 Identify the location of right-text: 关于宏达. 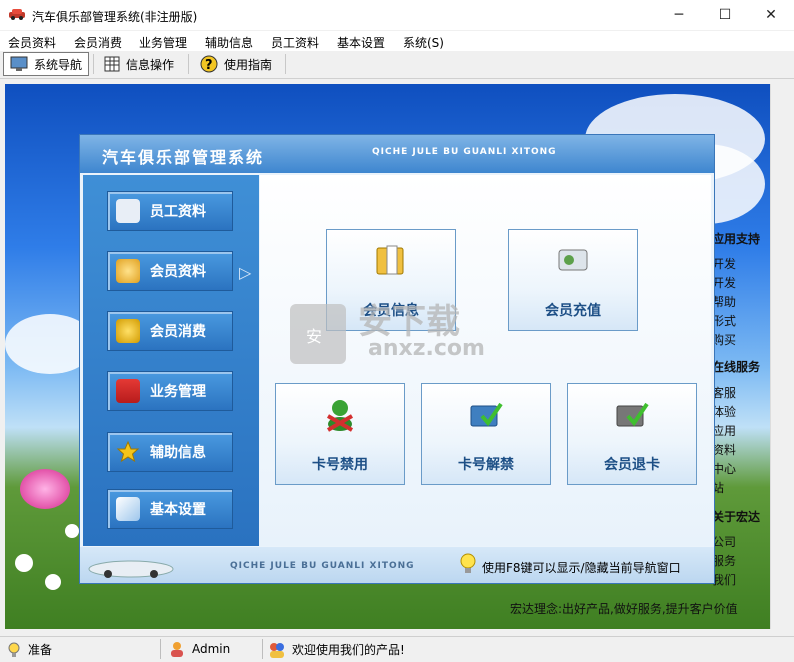
(736, 517).